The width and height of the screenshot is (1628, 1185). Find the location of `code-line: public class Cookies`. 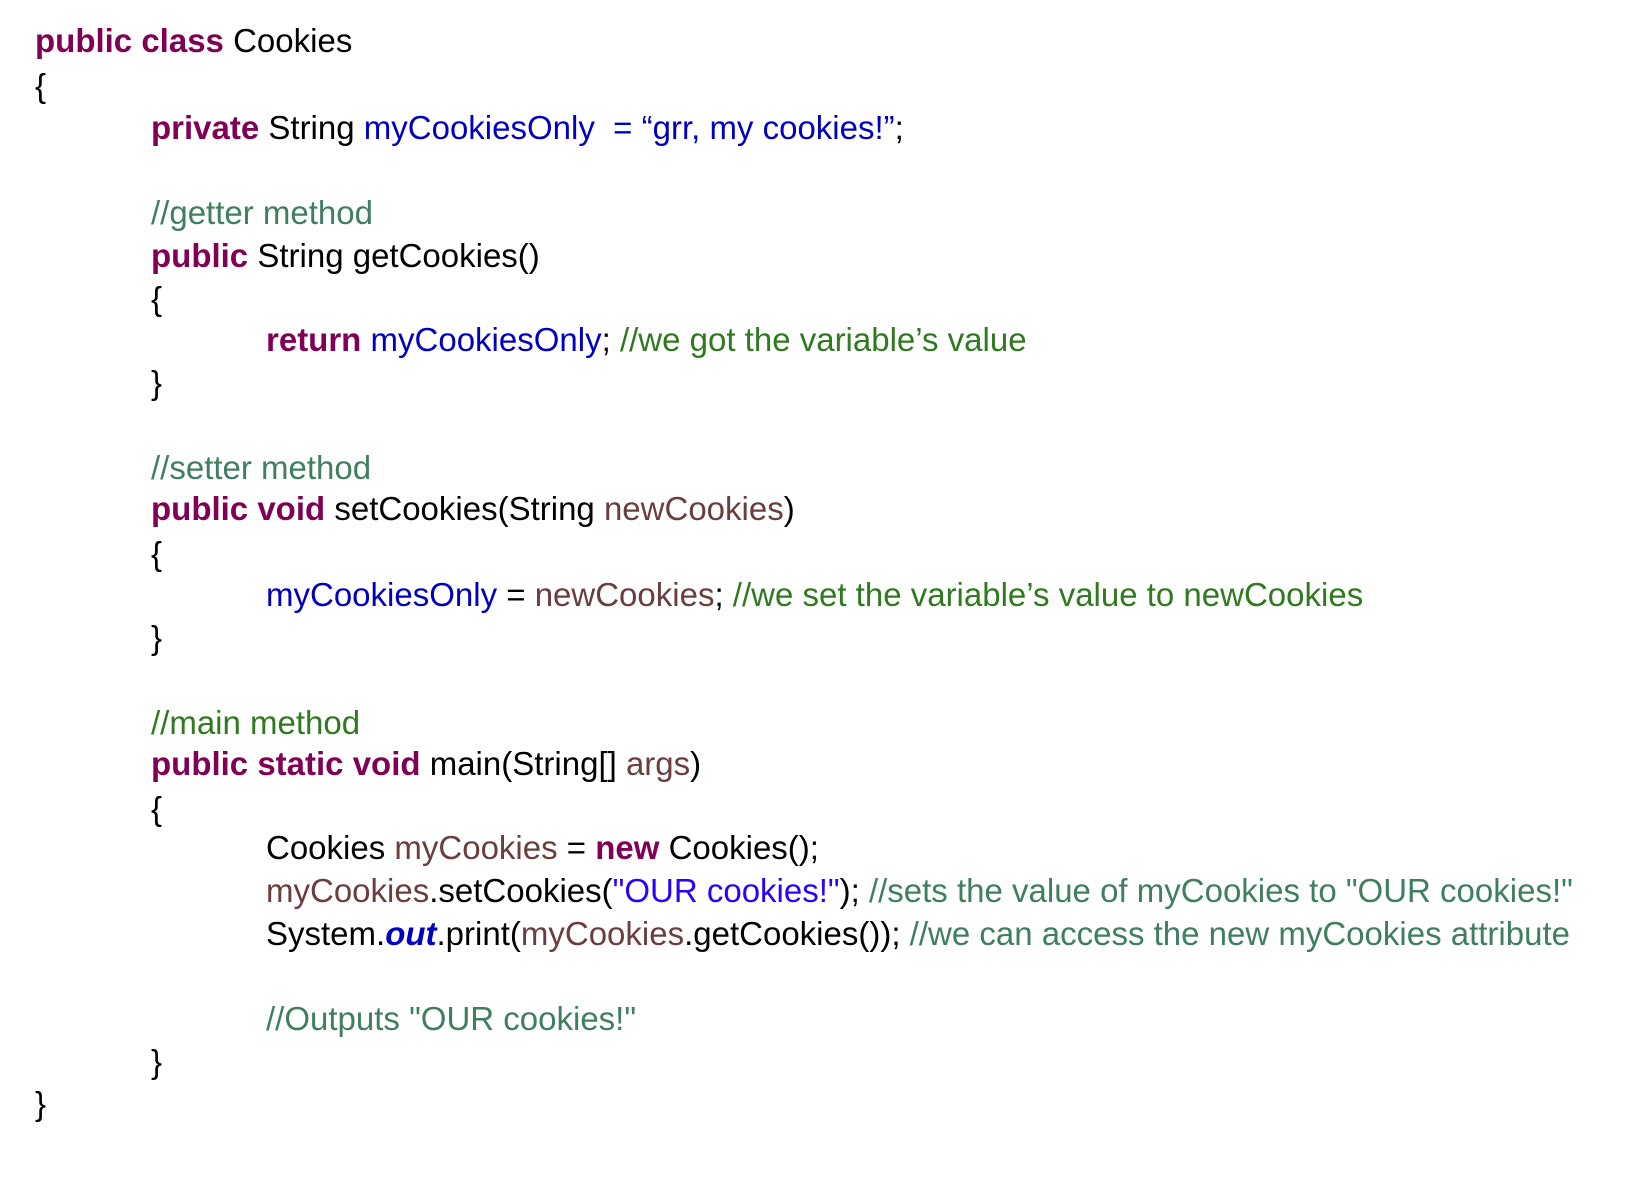

code-line: public class Cookies is located at coordinates (193, 41).